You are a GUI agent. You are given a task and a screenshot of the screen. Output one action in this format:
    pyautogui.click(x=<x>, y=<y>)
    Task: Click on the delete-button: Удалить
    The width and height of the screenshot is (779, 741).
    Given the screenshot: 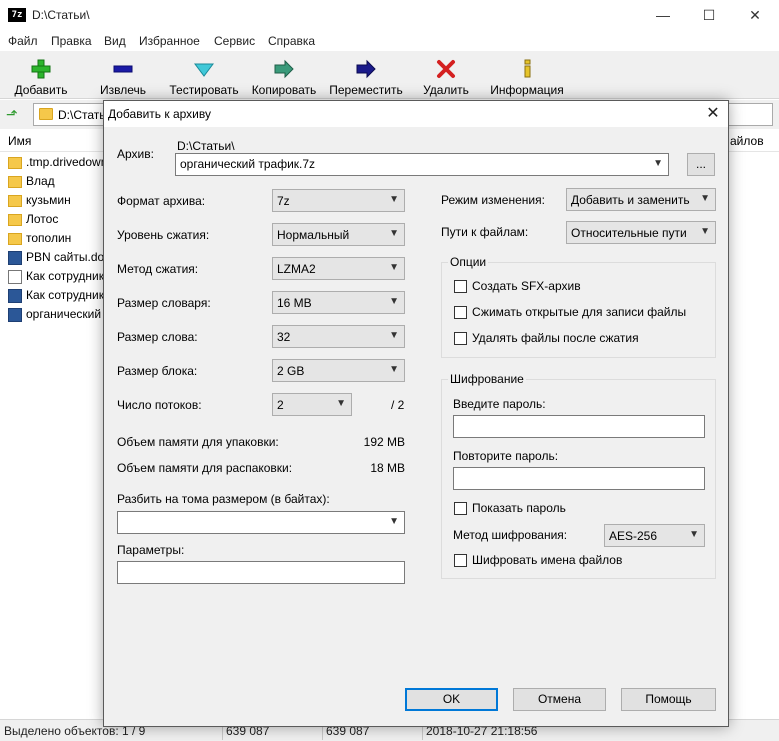 What is the action you would take?
    pyautogui.click(x=446, y=75)
    